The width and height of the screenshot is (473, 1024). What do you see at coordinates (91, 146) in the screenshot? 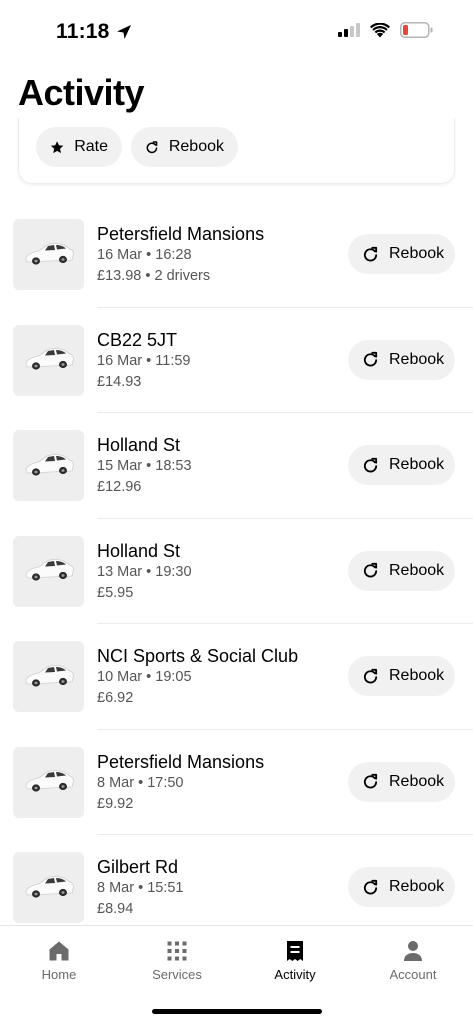
I see `rate-button-label: Rate` at bounding box center [91, 146].